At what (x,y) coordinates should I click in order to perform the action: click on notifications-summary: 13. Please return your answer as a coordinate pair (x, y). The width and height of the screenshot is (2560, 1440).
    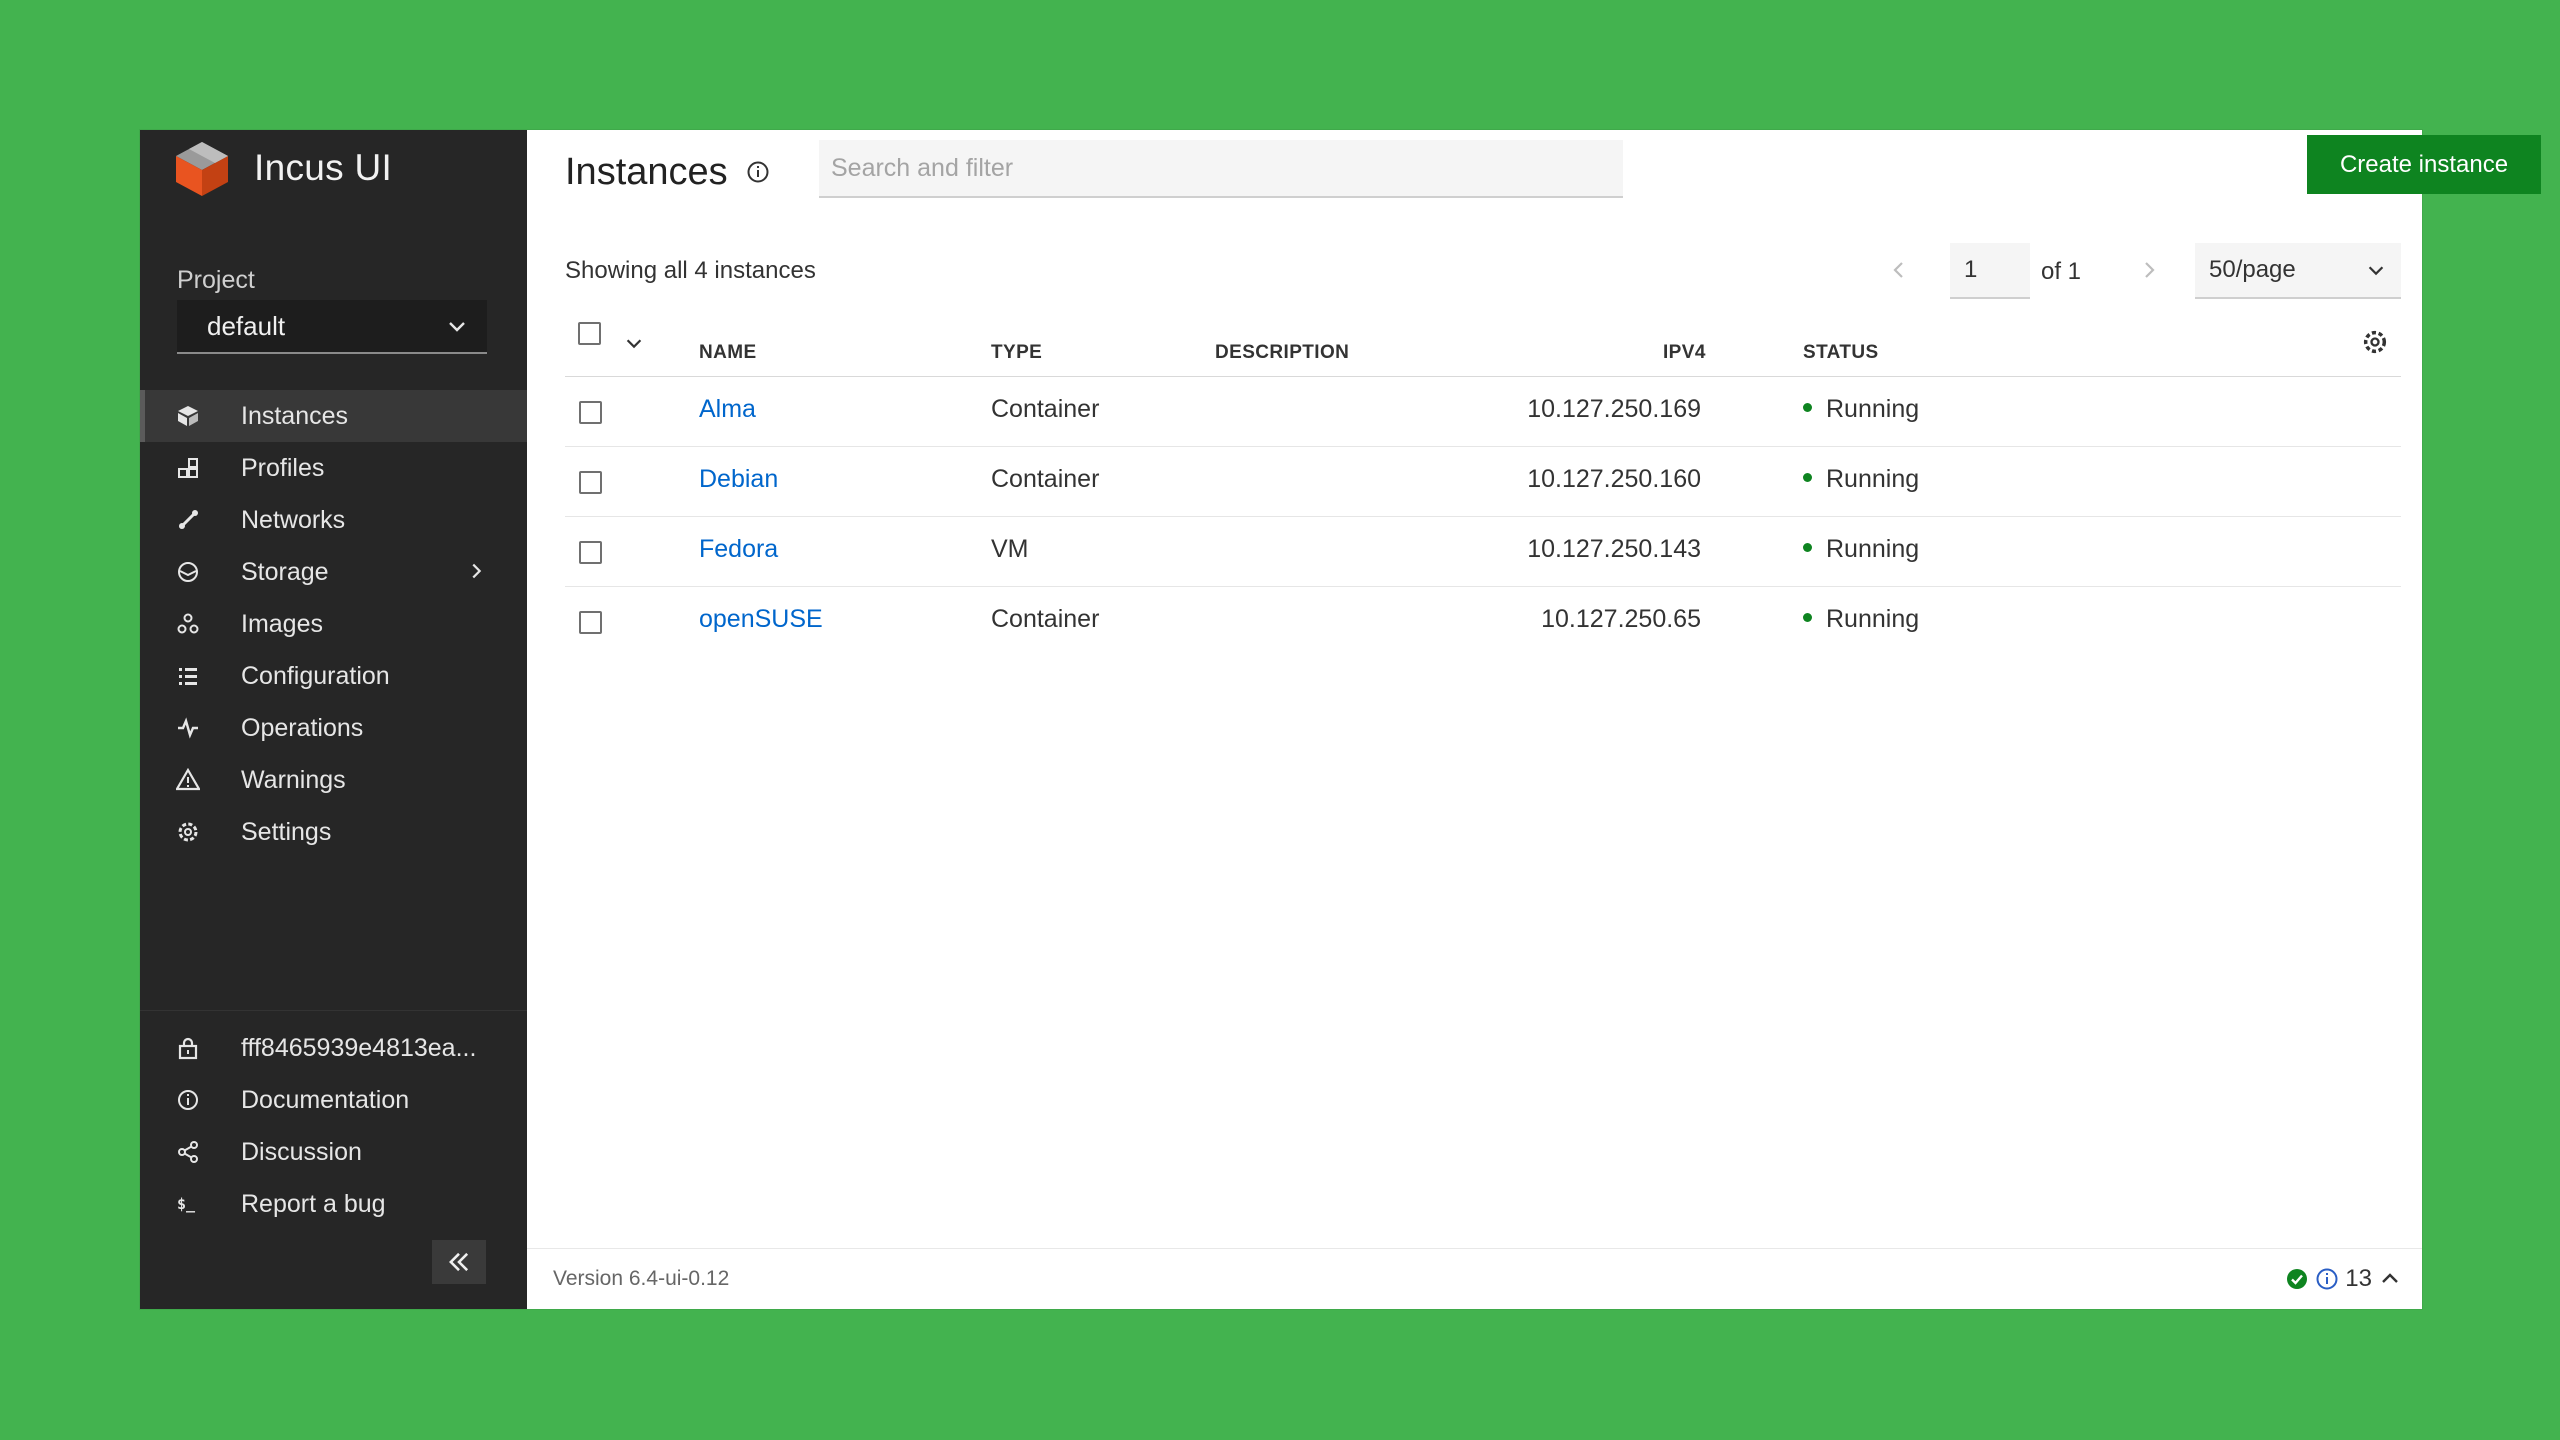
    Looking at the image, I should click on (2343, 1279).